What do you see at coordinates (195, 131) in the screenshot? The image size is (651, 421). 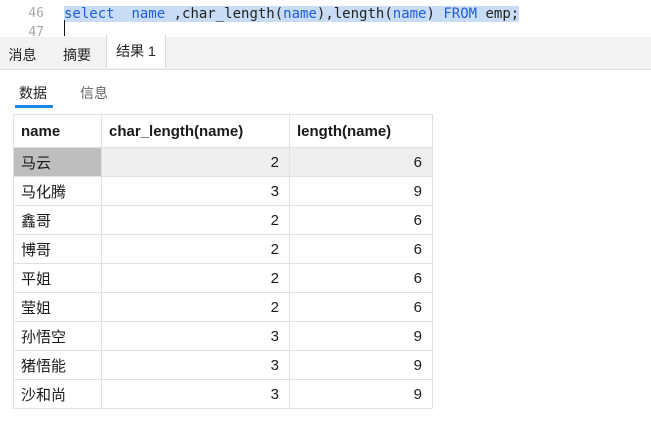 I see `column-header-char-length: char_length(name)` at bounding box center [195, 131].